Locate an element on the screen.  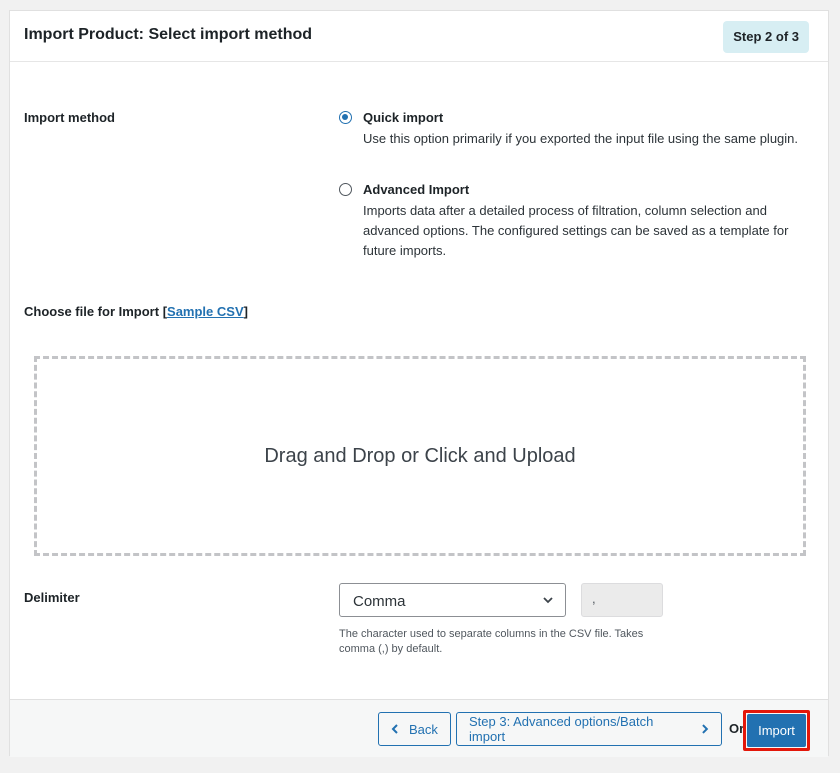
sample-csv-link: Sample CSV is located at coordinates (205, 311).